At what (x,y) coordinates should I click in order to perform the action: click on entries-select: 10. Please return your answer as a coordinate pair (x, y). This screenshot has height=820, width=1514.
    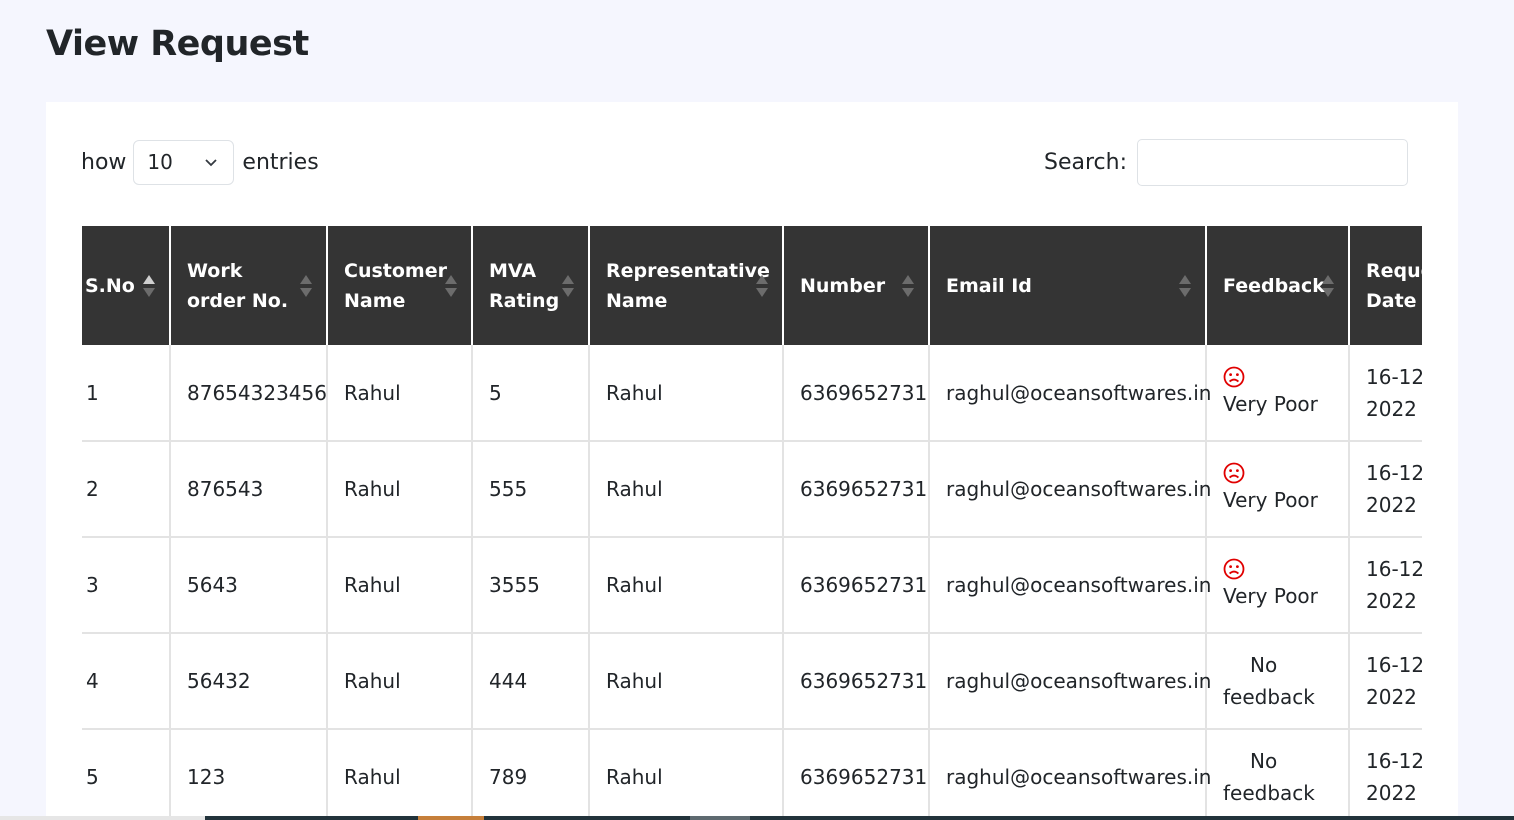
    Looking at the image, I should click on (184, 162).